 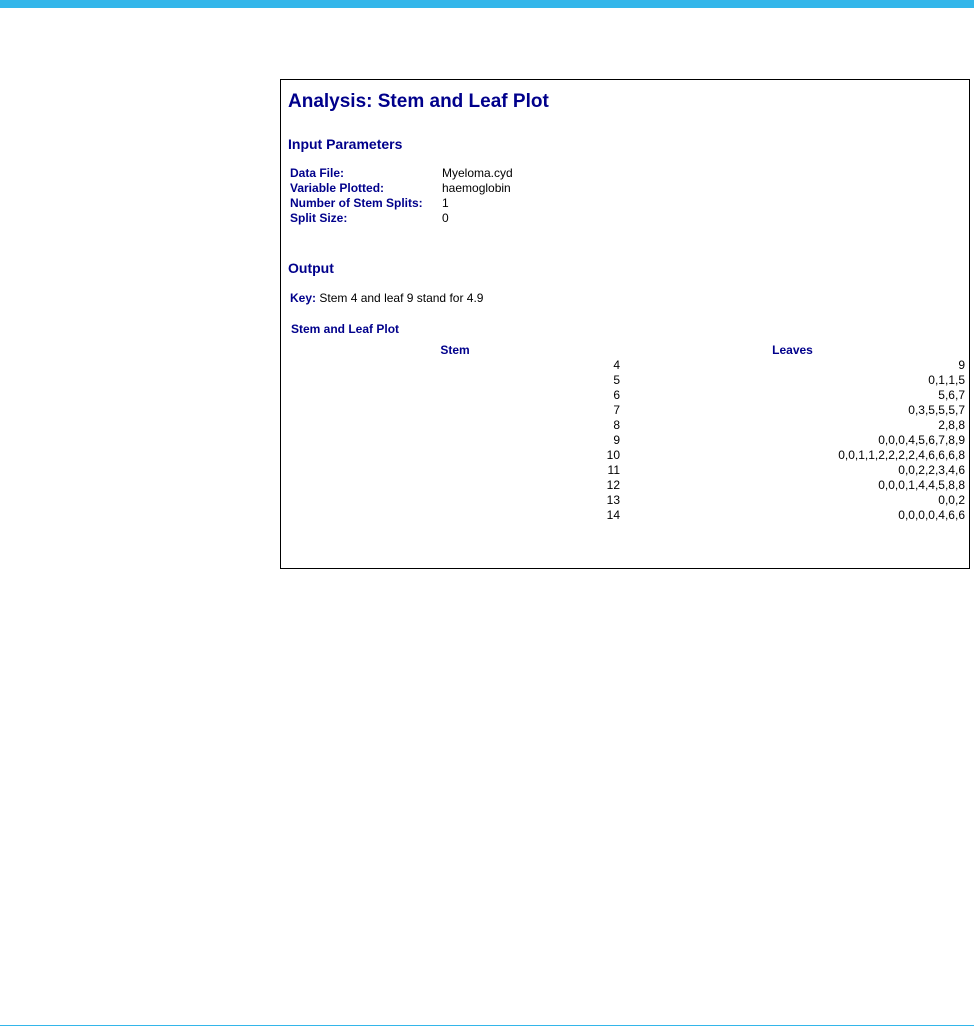 What do you see at coordinates (921, 485) in the screenshot?
I see `leaves-cell: 0,0,0,1,4,4,5,8,8` at bounding box center [921, 485].